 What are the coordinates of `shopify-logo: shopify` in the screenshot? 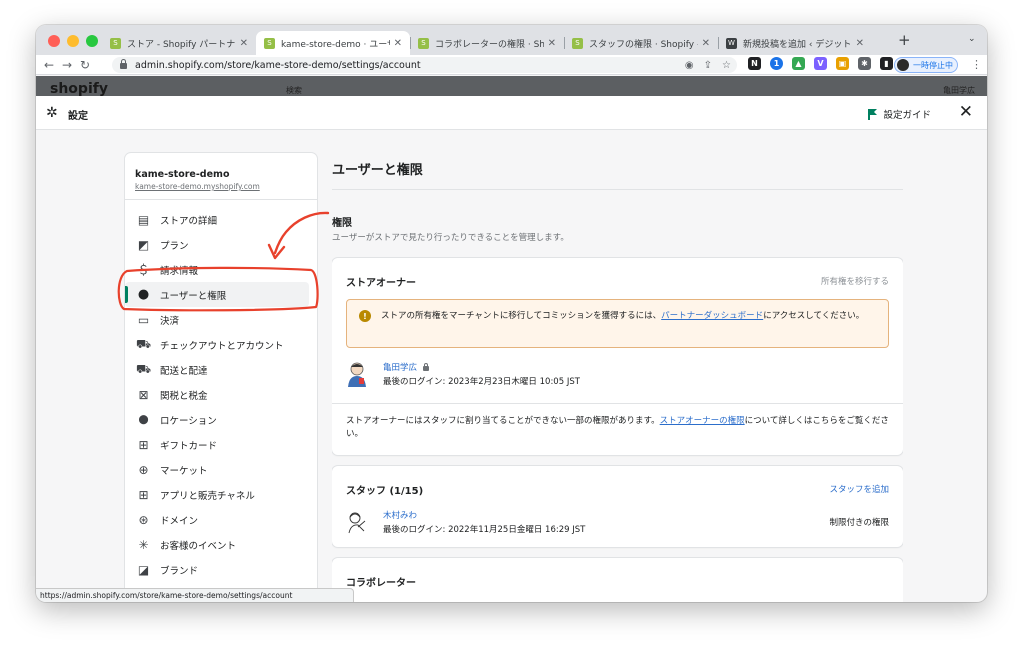 It's located at (79, 88).